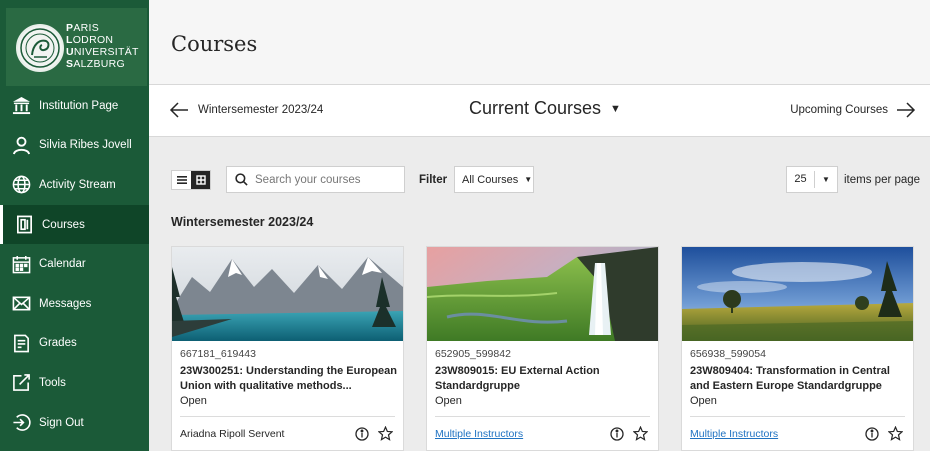  I want to click on nav-item-calendar: Calendar, so click(74, 264).